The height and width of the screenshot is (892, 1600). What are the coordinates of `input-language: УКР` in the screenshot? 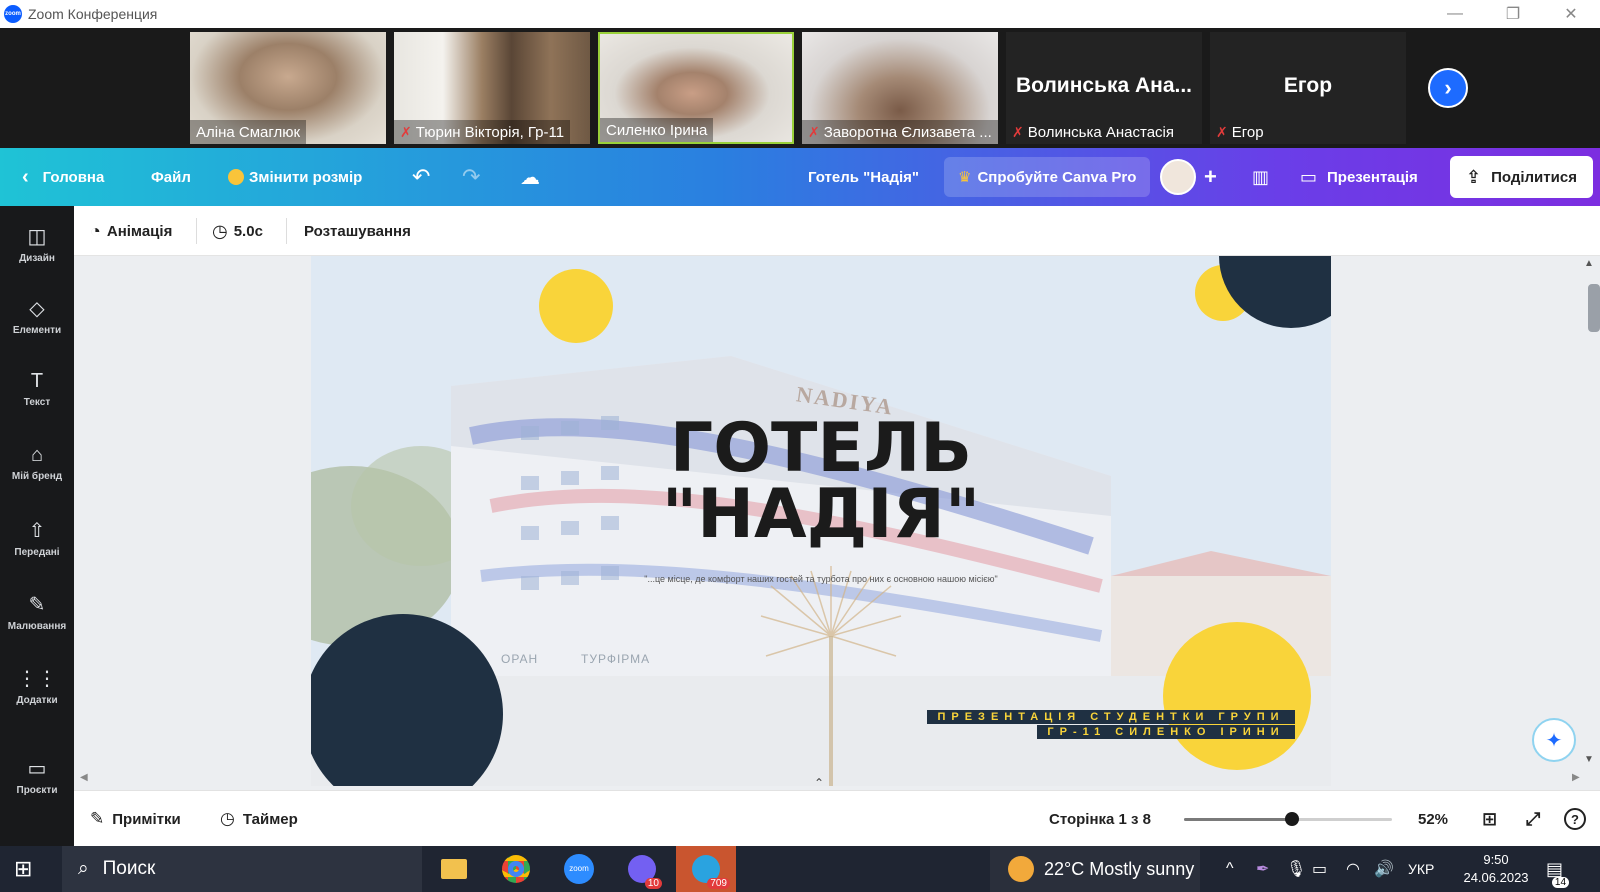 It's located at (1421, 869).